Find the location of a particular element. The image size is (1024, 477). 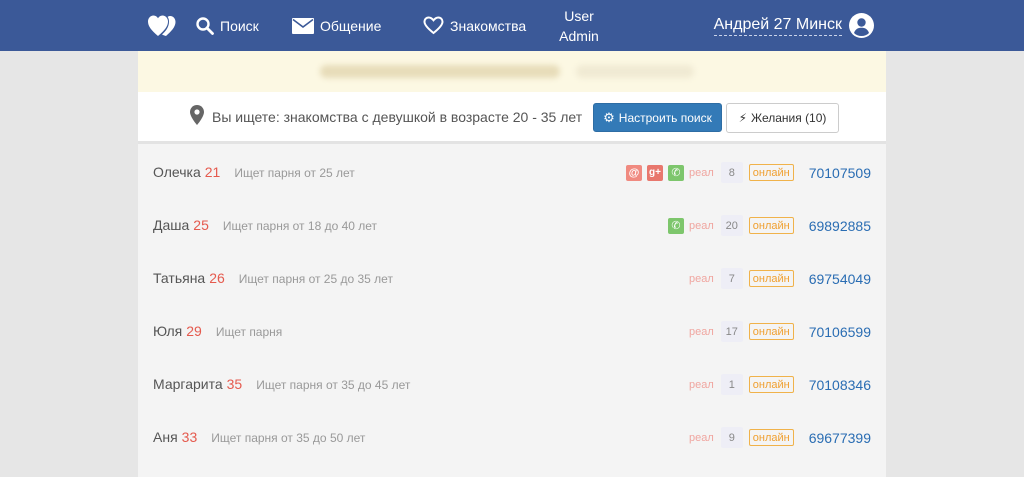

profile-summary: Юля 29 Ищет парня is located at coordinates (217, 332).